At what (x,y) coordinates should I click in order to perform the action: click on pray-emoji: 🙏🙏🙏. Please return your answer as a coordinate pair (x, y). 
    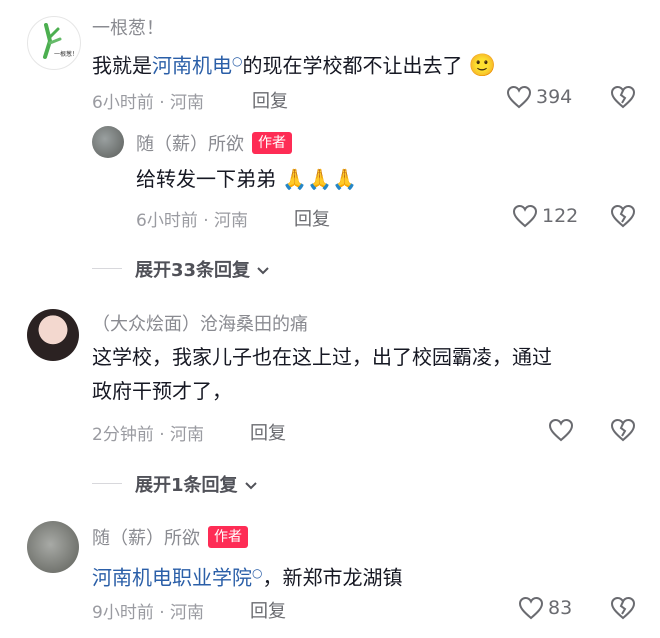
    Looking at the image, I should click on (320, 179).